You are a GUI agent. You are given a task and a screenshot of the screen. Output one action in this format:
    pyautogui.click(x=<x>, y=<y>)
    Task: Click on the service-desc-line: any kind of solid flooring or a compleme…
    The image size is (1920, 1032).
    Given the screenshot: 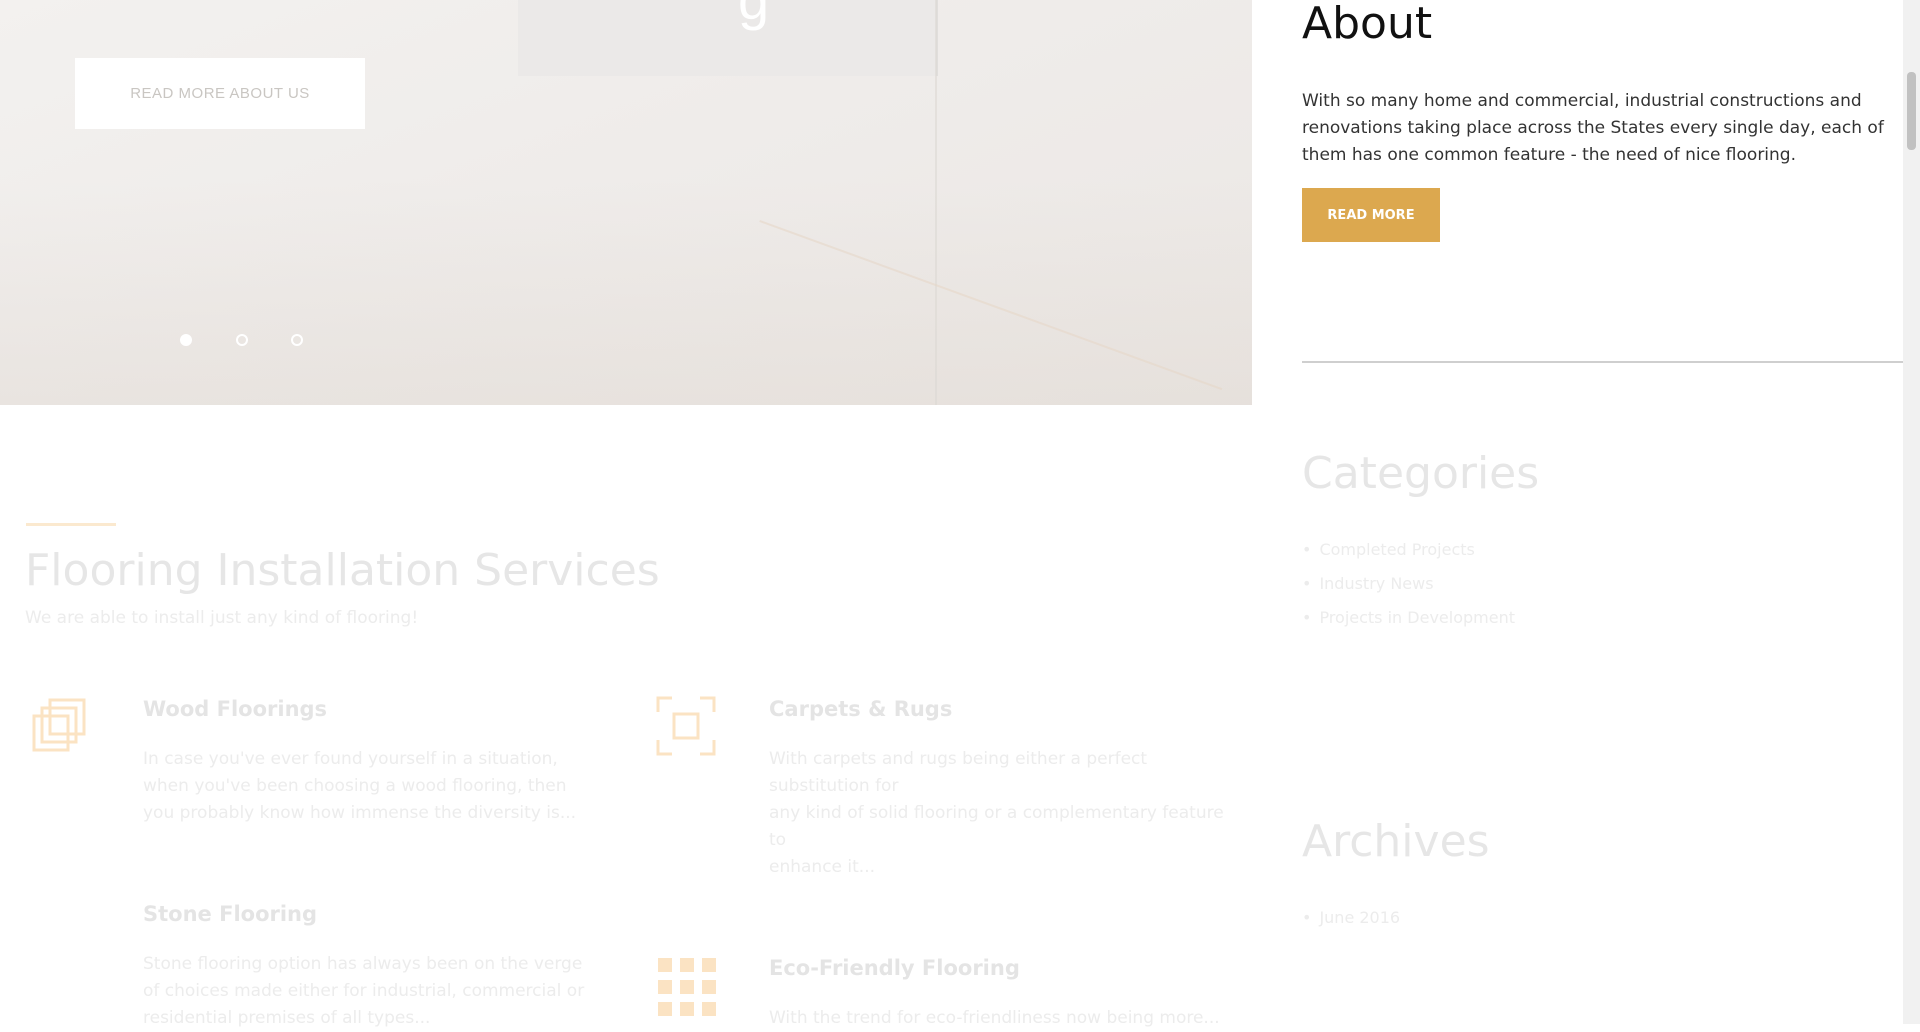 What is the action you would take?
    pyautogui.click(x=996, y=826)
    